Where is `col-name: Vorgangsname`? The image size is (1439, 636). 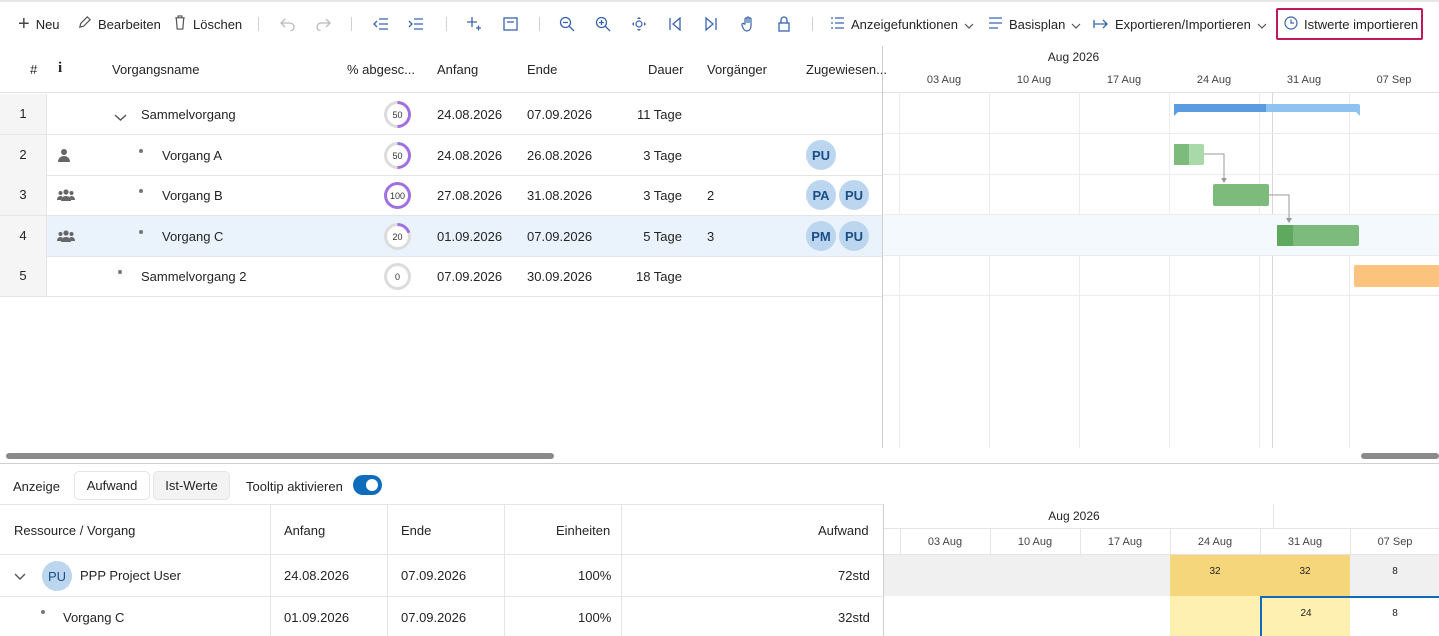
col-name: Vorgangsname is located at coordinates (155, 69).